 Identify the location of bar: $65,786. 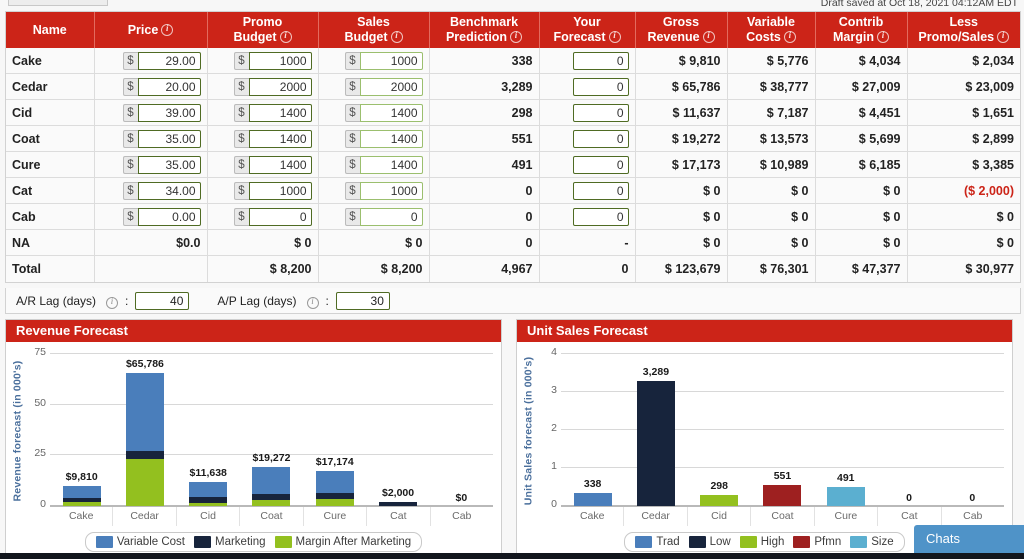
(144, 432).